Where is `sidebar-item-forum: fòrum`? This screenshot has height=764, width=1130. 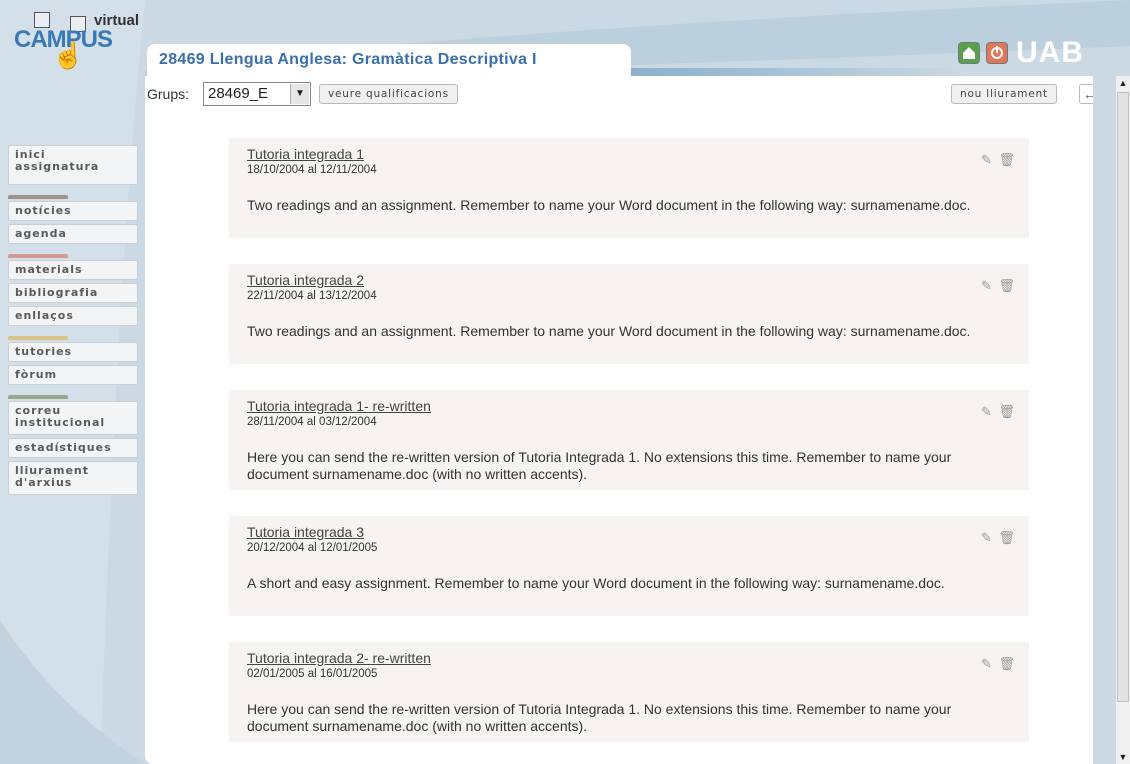 sidebar-item-forum: fòrum is located at coordinates (73, 375).